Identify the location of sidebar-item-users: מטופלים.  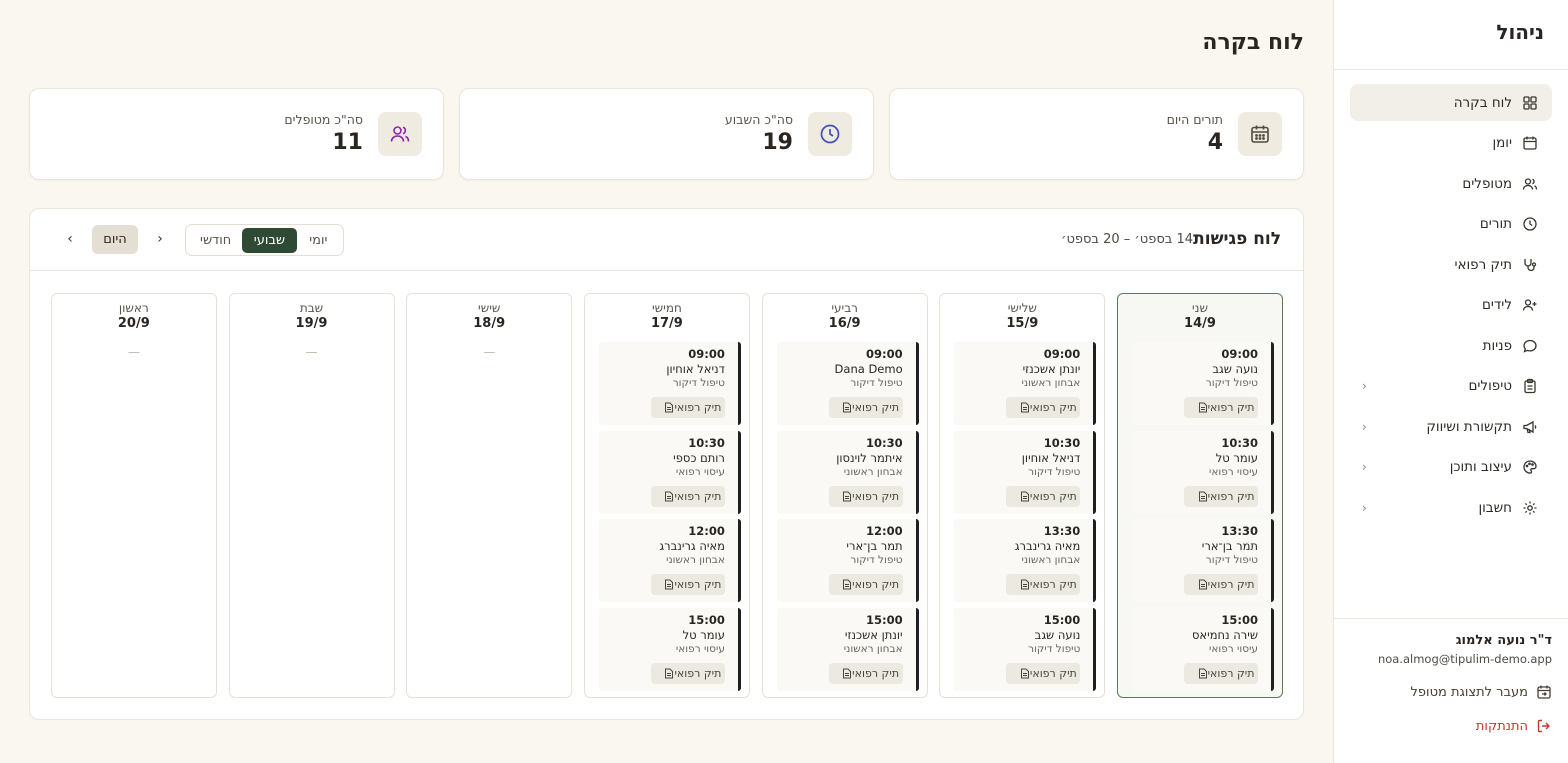
(1451, 183).